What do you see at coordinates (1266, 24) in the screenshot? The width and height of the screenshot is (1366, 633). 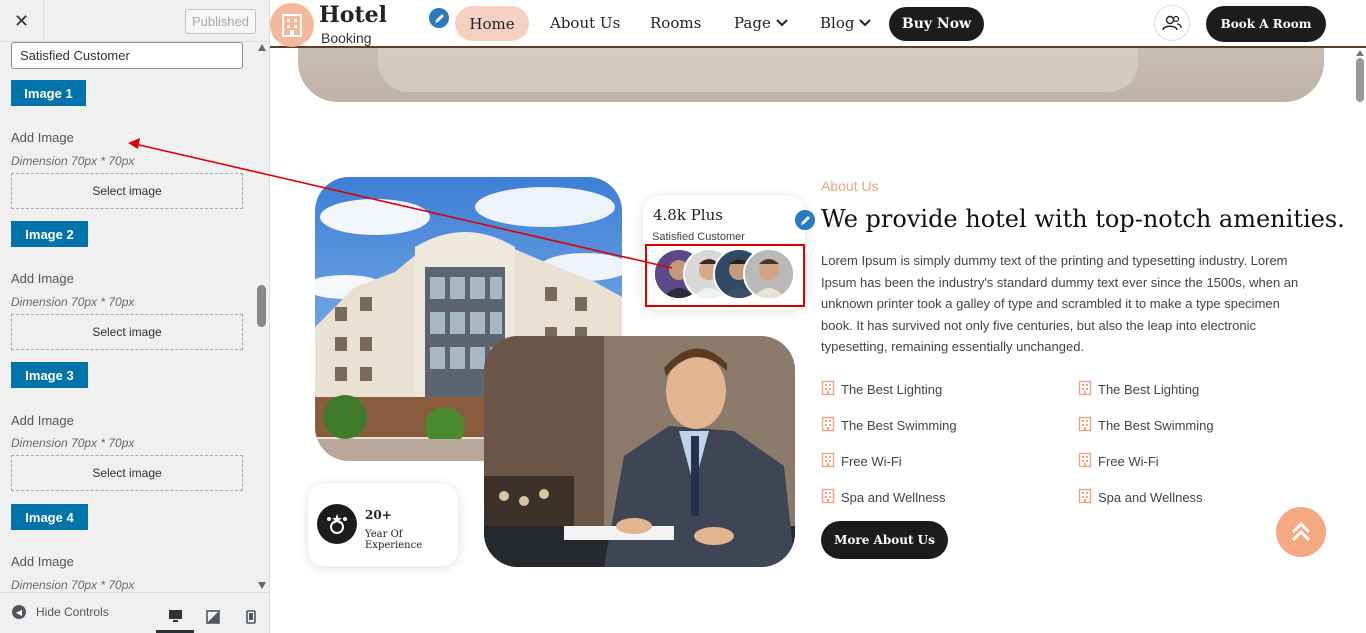 I see `book-a-room-button: Book A Room` at bounding box center [1266, 24].